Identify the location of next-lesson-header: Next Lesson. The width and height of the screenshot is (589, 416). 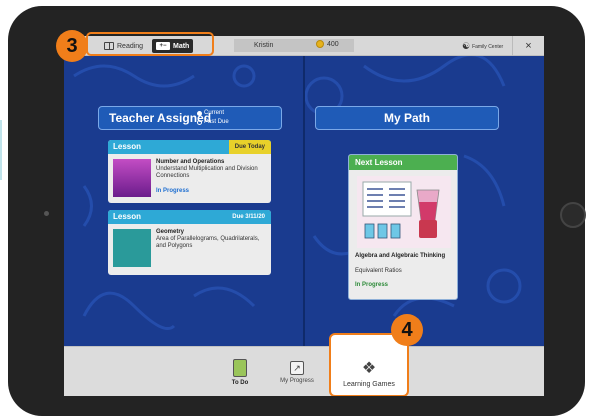
(403, 162).